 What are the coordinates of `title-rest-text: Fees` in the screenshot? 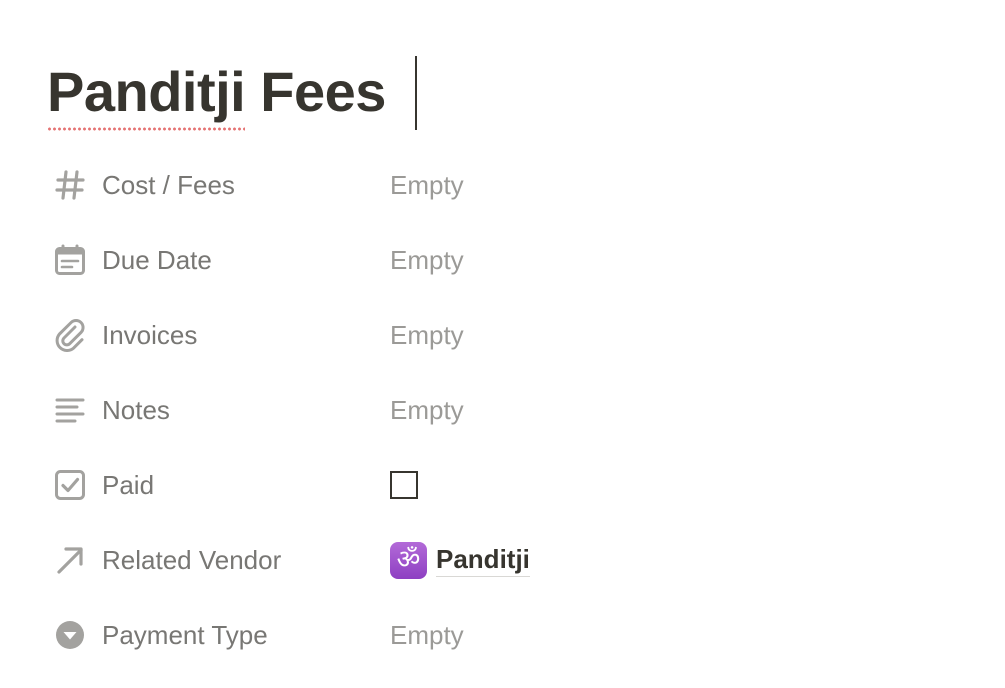 It's located at (315, 91).